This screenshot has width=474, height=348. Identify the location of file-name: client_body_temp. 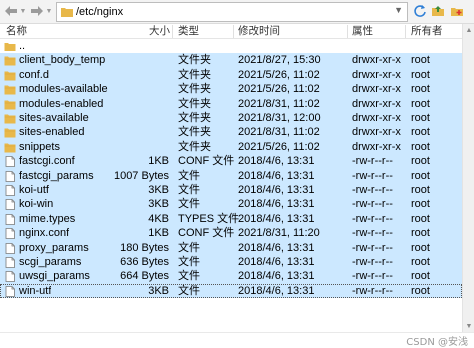
(62, 60).